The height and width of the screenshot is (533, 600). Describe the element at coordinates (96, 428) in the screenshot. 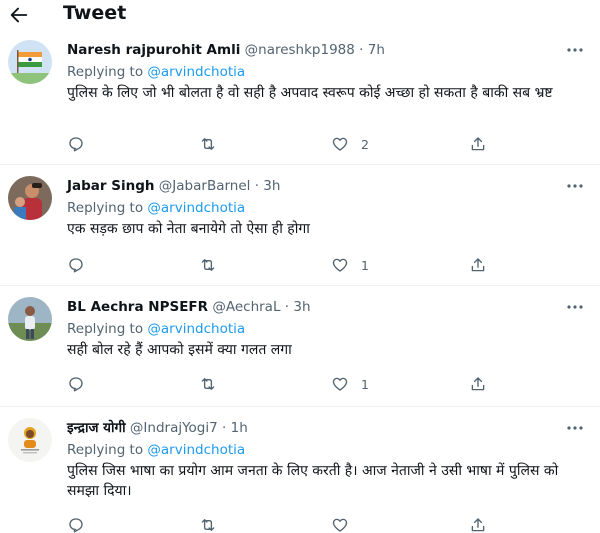

I see `display-name: इन्द्राज योगी` at that location.